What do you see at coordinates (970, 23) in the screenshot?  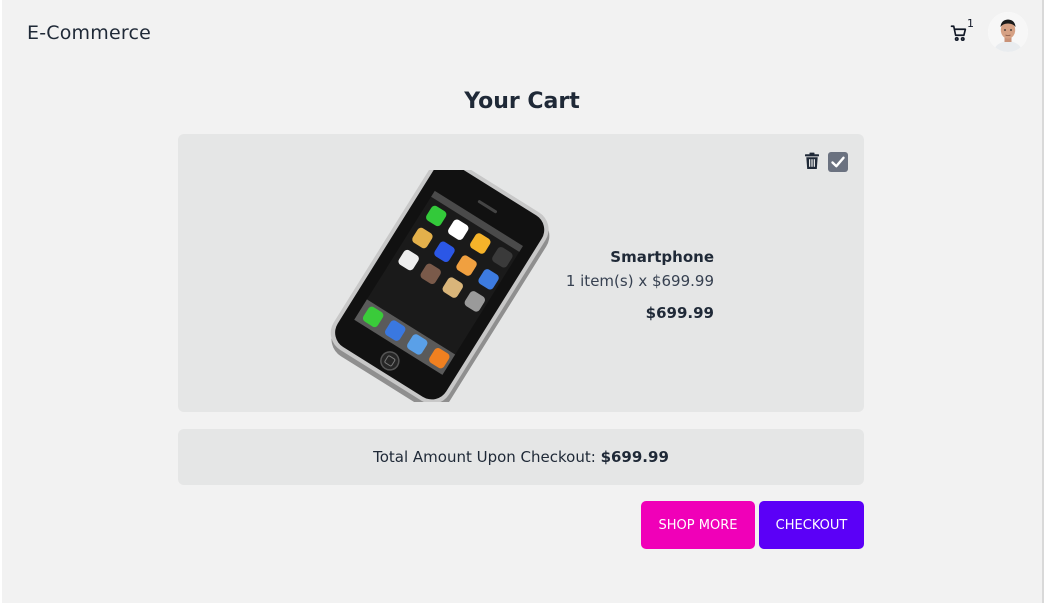 I see `cart-count-badge: 1` at bounding box center [970, 23].